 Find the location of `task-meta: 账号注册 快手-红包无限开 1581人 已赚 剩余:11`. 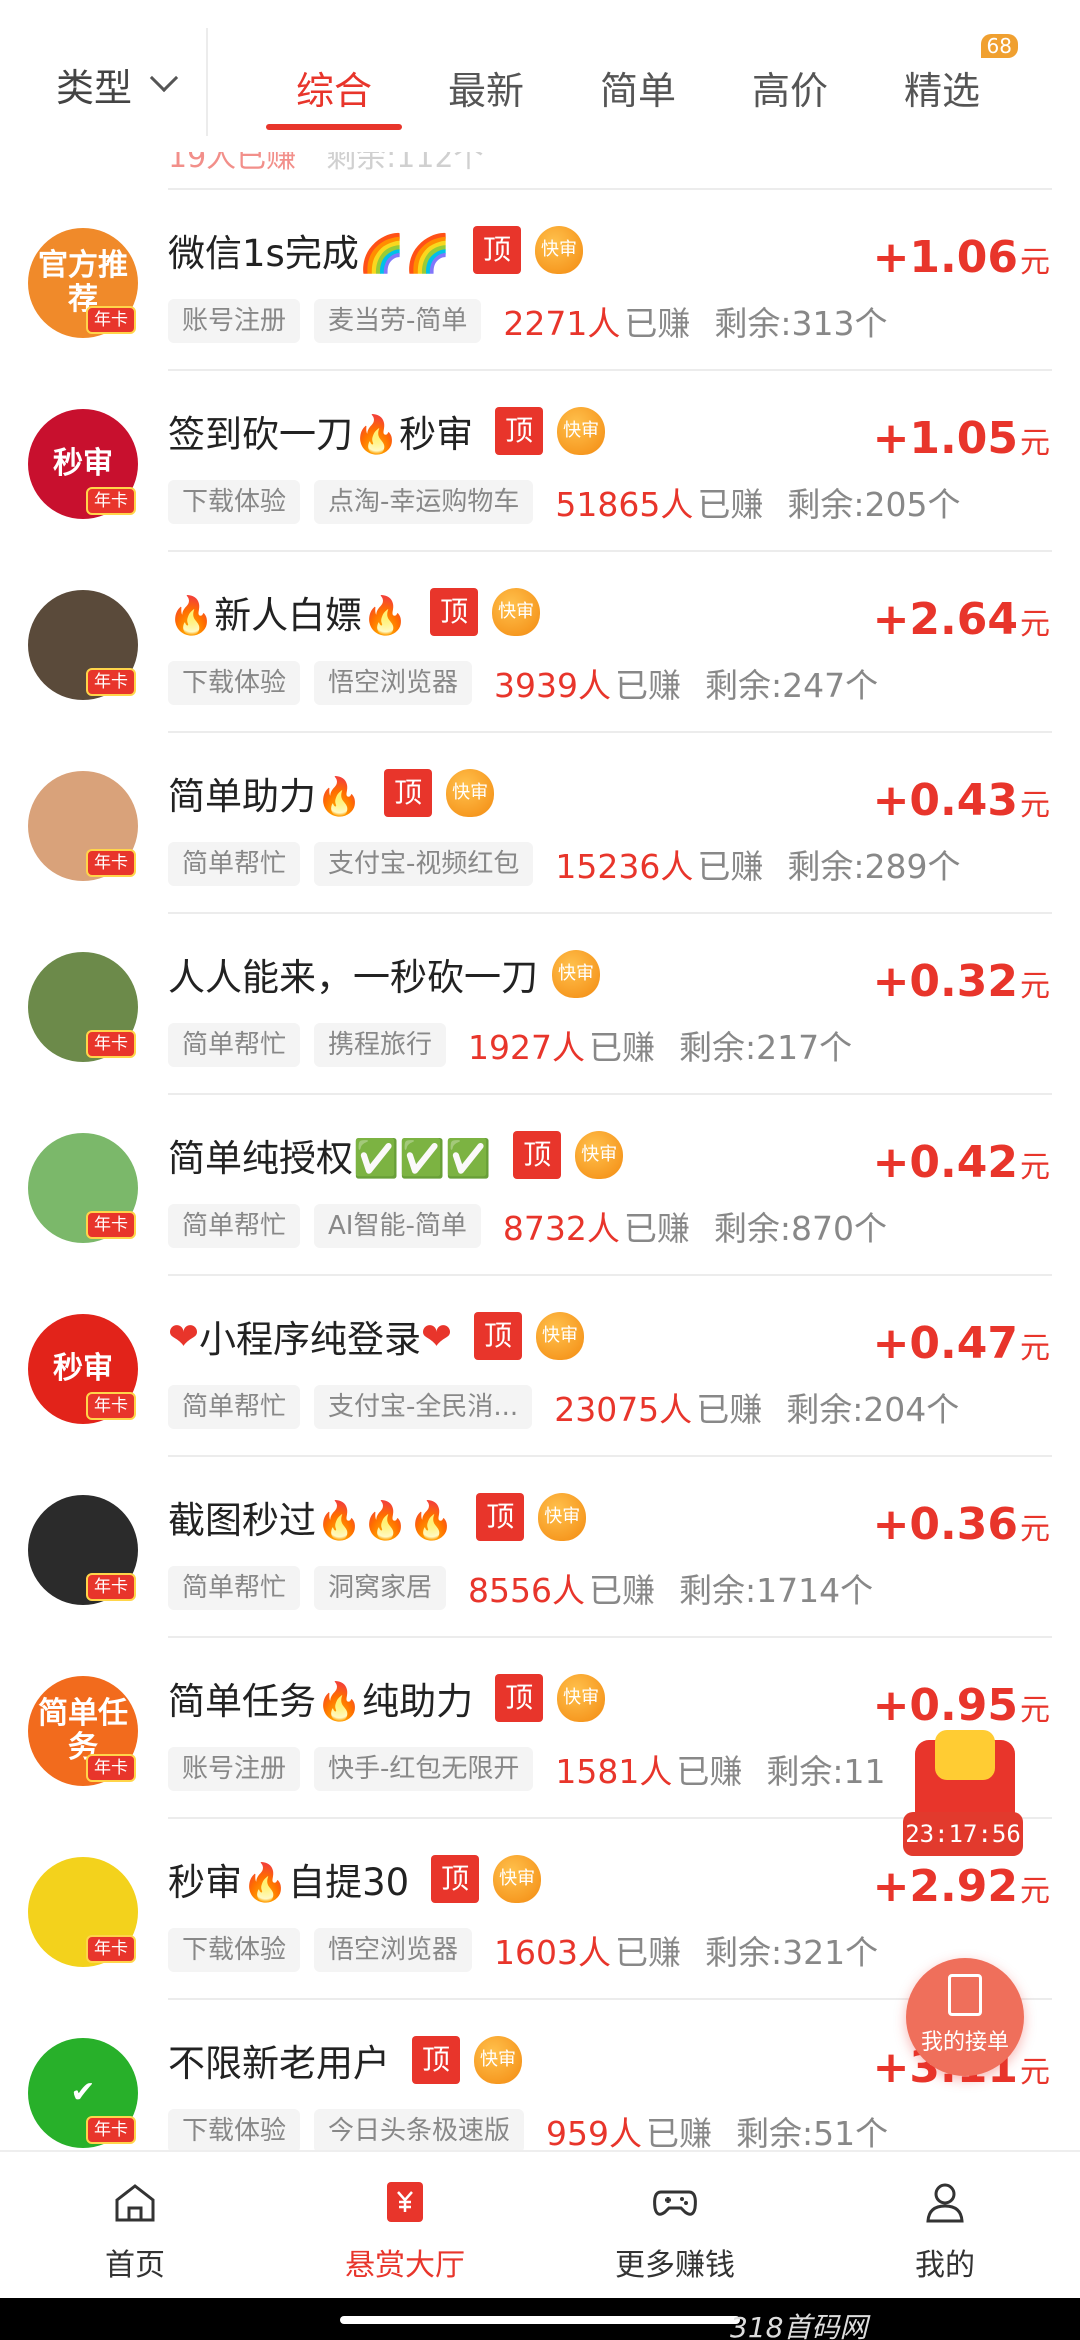

task-meta: 账号注册 快手-红包无限开 1581人 已赚 剩余:11 is located at coordinates (527, 1769).